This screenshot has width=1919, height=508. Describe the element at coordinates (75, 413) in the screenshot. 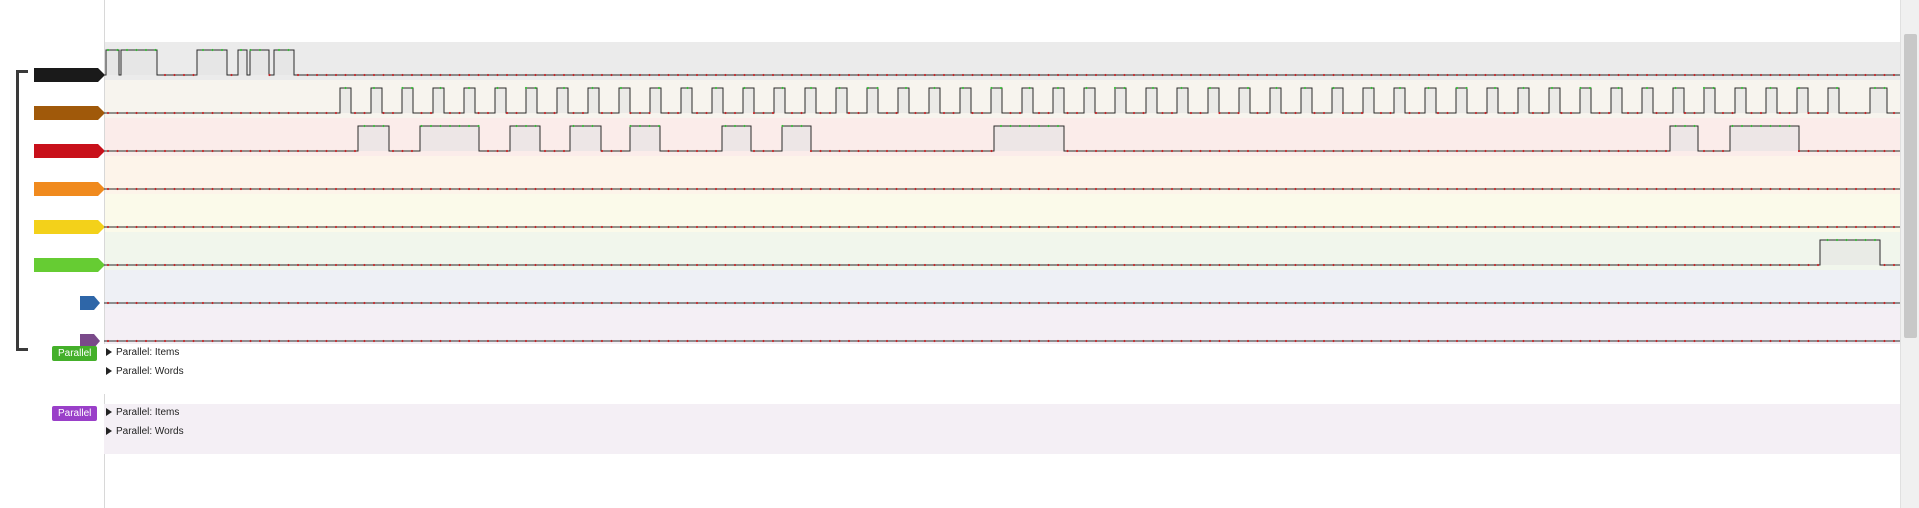

I see `parallel-tag-1: Parallel` at that location.